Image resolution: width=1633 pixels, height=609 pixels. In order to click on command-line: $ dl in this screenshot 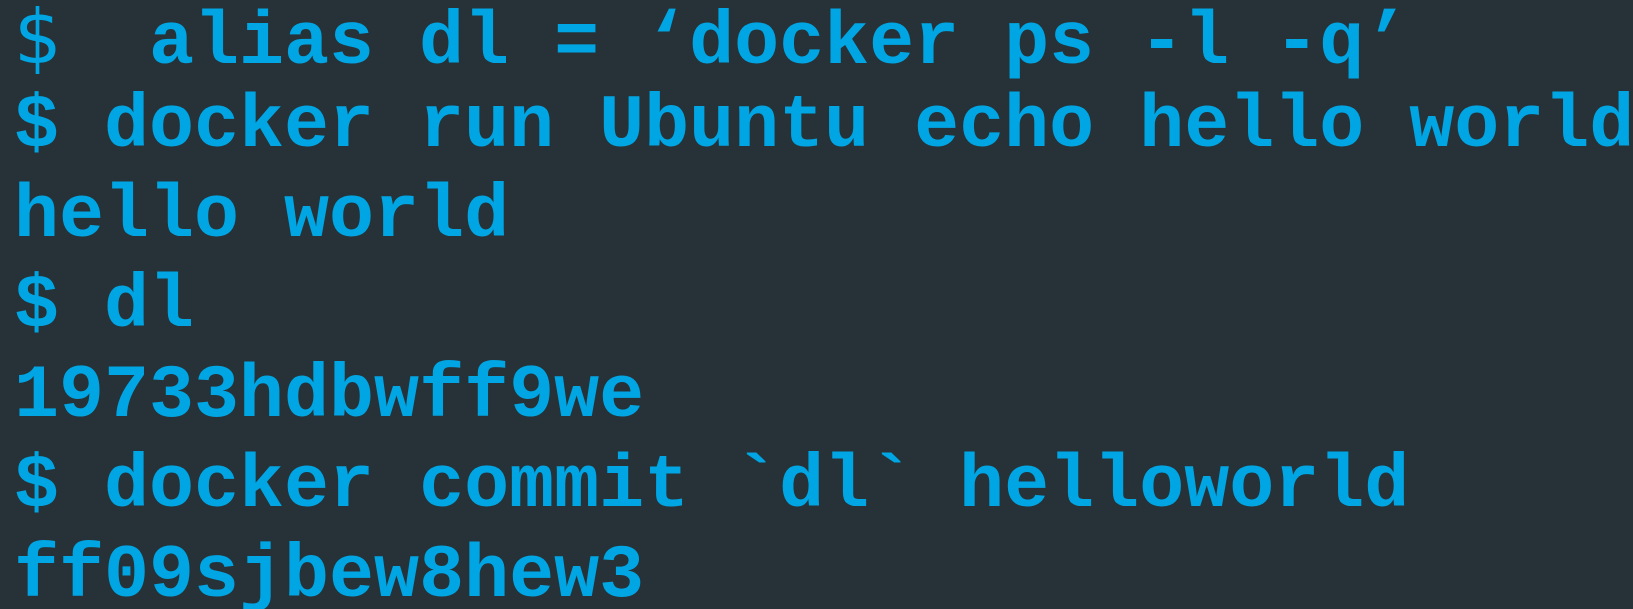, I will do `click(104, 307)`.